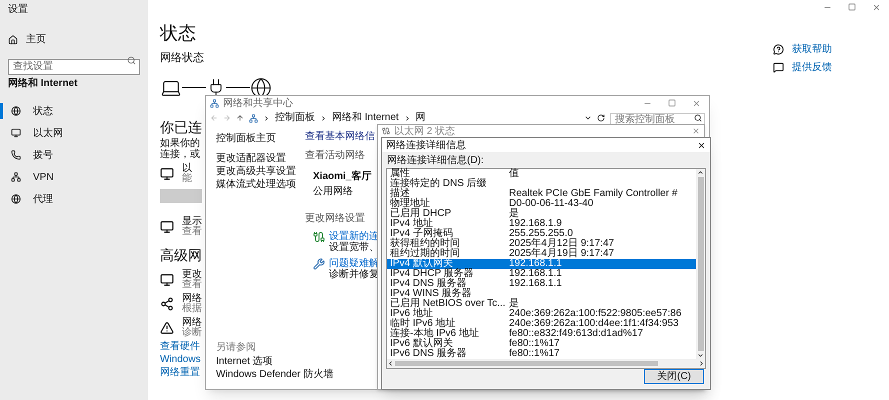 The height and width of the screenshot is (400, 889). I want to click on property-cell-text: IPv4 子网掩码, so click(421, 234).